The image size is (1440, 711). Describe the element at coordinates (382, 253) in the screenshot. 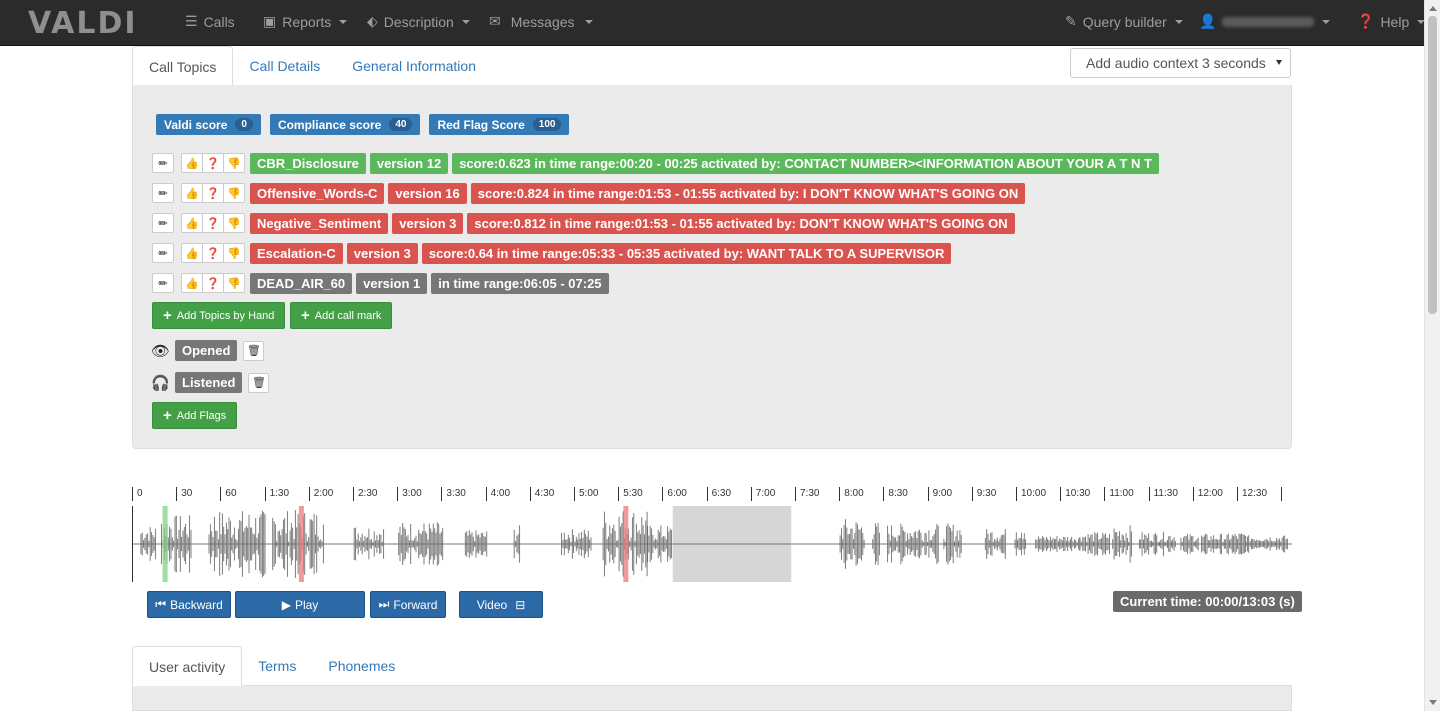

I see `topic-version: version 3` at that location.